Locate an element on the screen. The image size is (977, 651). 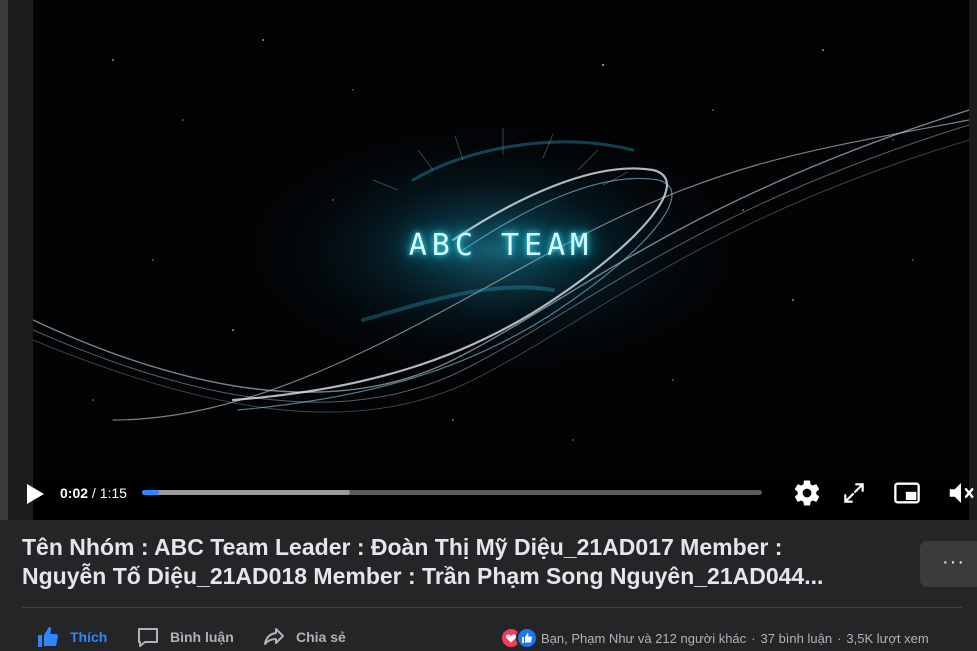
mute-button is located at coordinates (961, 493).